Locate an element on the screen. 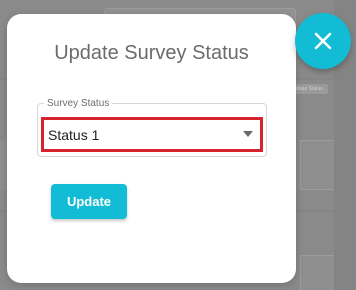 Image resolution: width=356 pixels, height=290 pixels. close-button is located at coordinates (323, 41).